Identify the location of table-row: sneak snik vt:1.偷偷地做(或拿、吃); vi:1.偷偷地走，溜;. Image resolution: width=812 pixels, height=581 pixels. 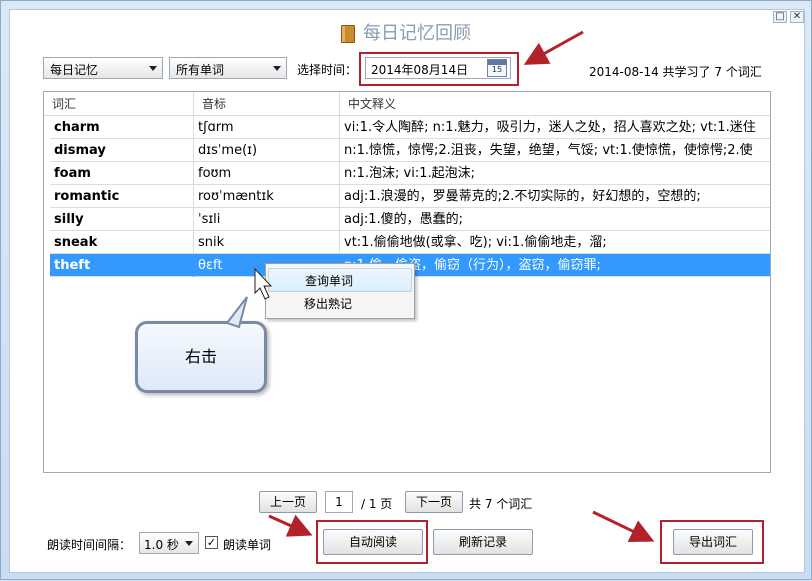
(410, 242).